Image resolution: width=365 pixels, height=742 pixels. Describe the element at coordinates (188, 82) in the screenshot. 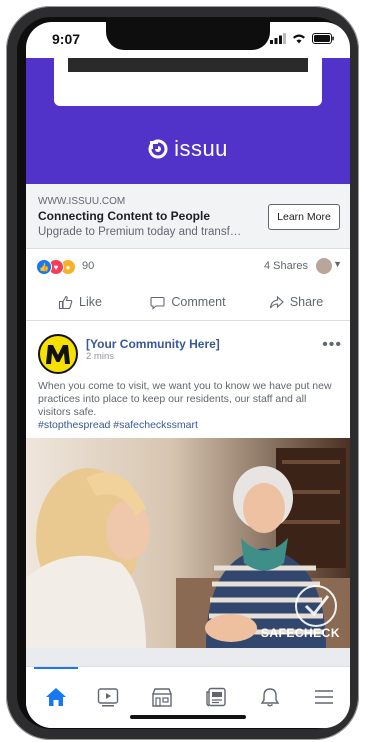

I see `laptop-illustration` at that location.